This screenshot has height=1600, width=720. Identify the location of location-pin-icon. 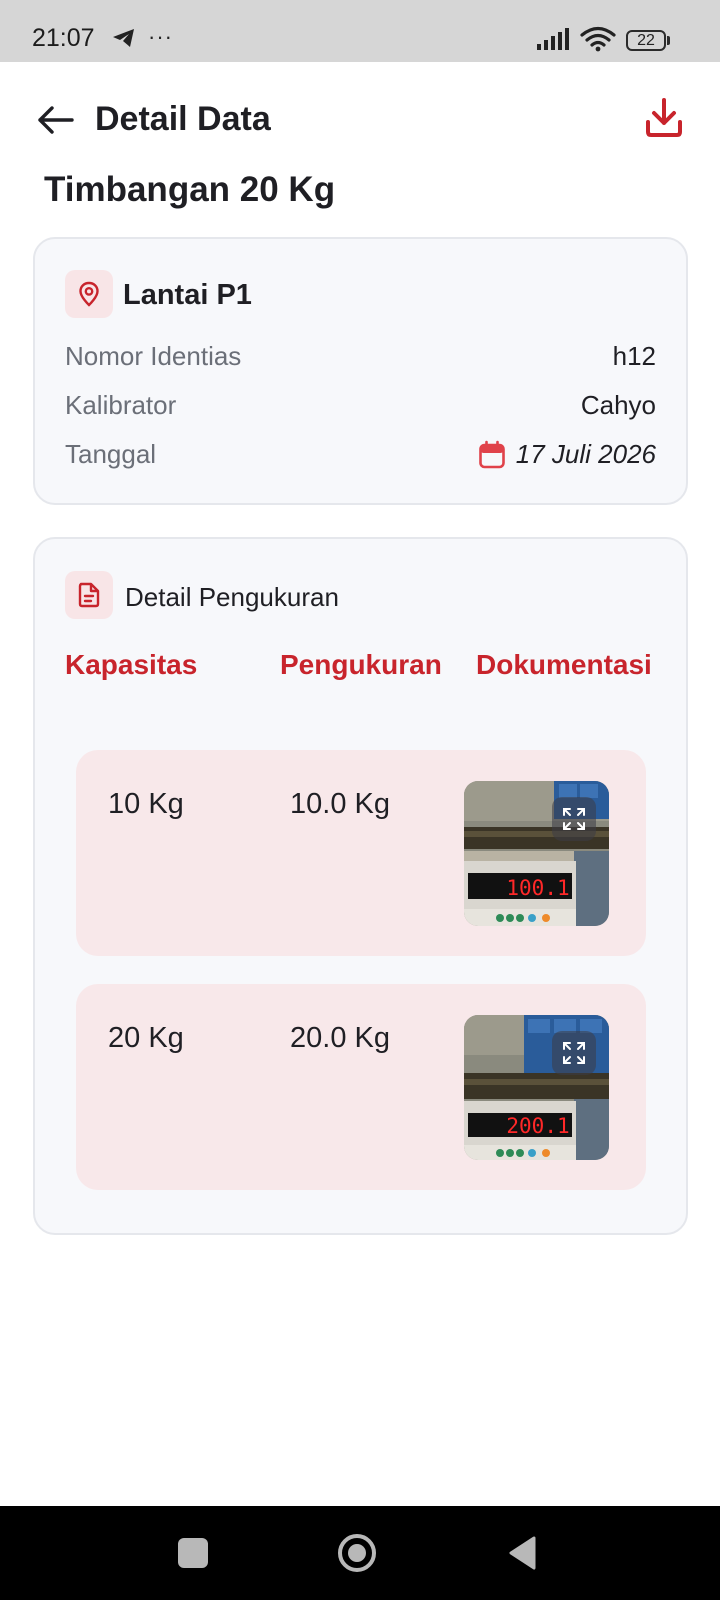
(89, 294).